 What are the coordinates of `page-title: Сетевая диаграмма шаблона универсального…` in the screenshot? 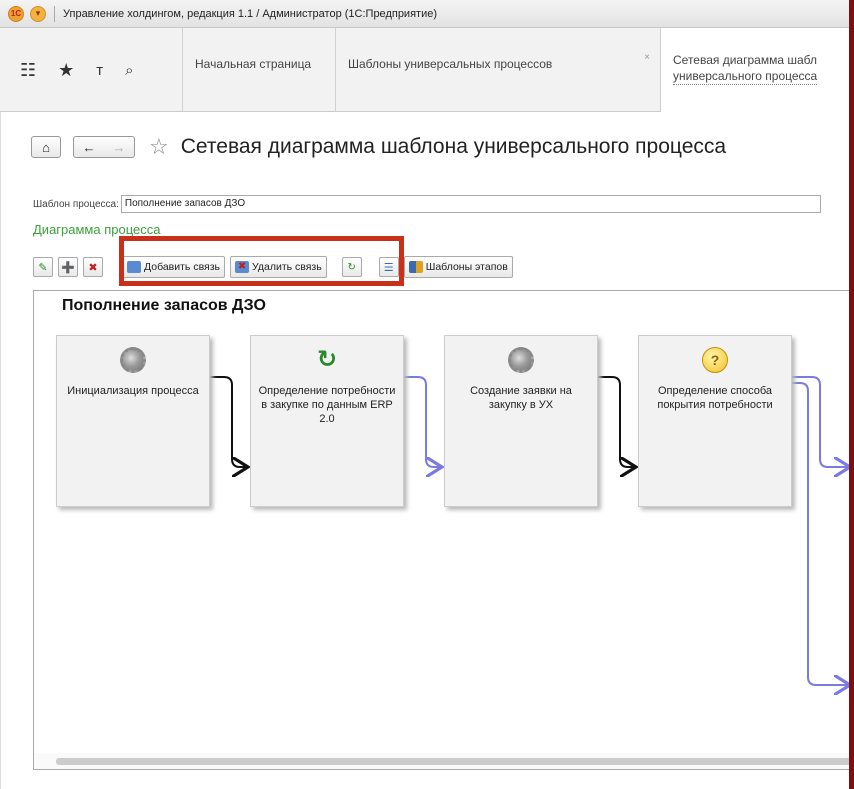 It's located at (453, 146).